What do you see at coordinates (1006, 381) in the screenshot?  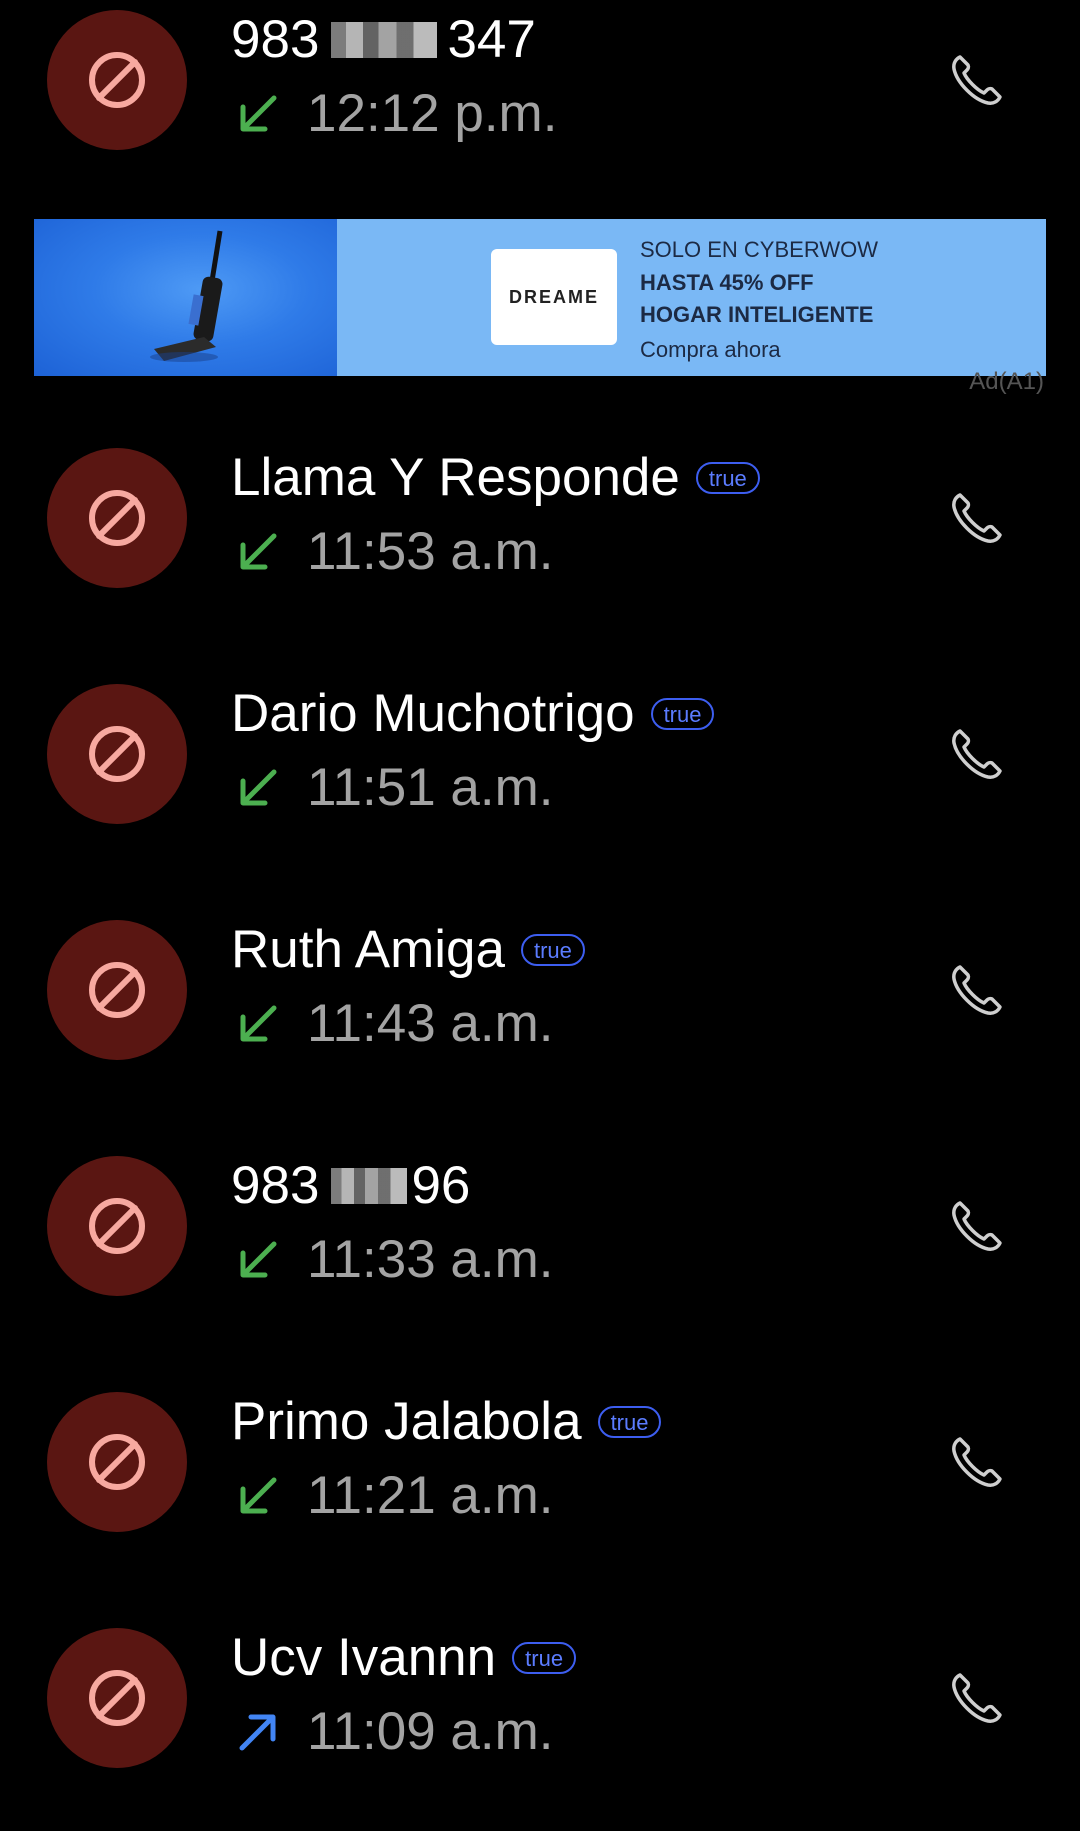 I see `ad-label: Ad(A1)` at bounding box center [1006, 381].